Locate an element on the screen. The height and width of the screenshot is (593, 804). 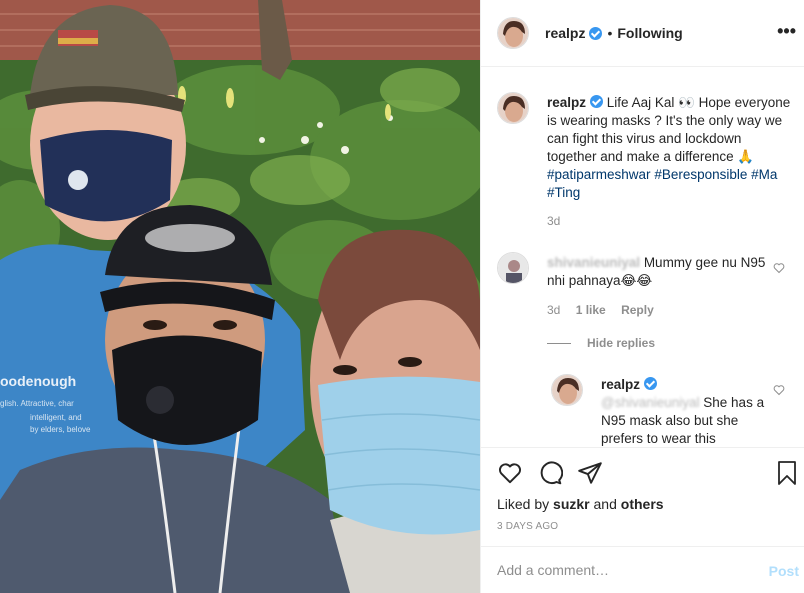
post-header: realpz • Following ••• is located at coordinates (642, 33).